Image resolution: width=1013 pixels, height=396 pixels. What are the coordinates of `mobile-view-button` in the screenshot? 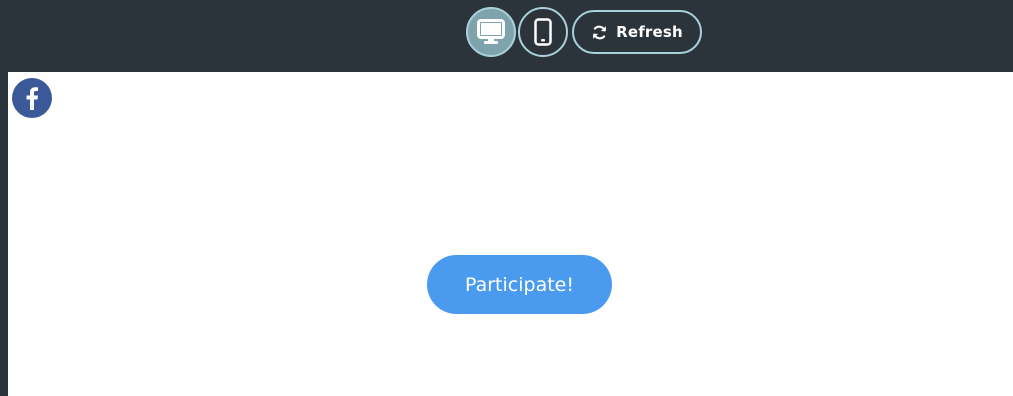 It's located at (543, 32).